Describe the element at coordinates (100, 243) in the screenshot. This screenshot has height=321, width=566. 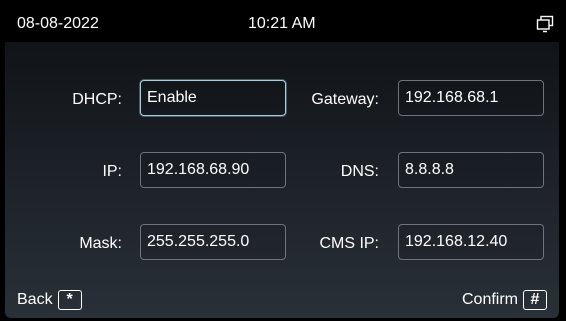
I see `mask-label: Mask:` at that location.